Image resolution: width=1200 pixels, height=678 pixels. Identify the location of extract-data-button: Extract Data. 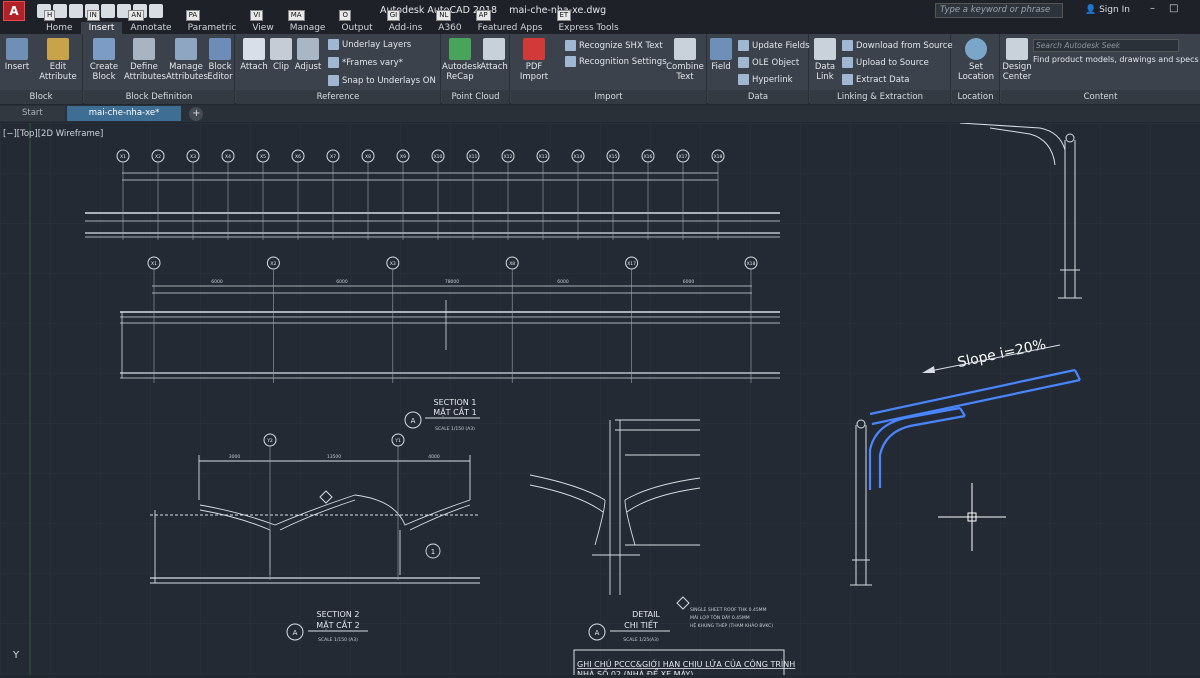
(875, 79).